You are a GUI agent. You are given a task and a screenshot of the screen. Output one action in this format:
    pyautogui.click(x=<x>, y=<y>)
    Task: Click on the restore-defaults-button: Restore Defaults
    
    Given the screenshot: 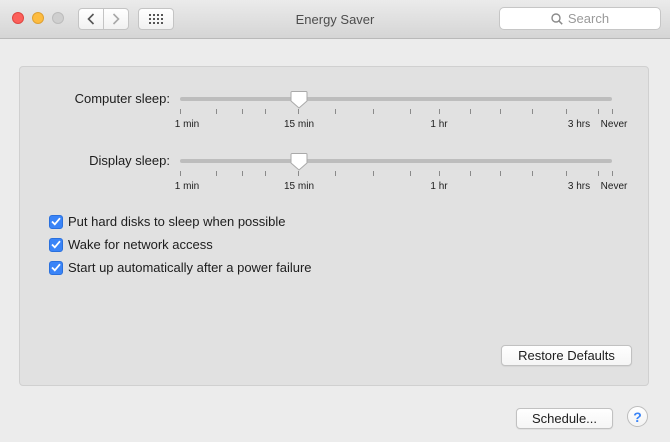 What is the action you would take?
    pyautogui.click(x=566, y=355)
    